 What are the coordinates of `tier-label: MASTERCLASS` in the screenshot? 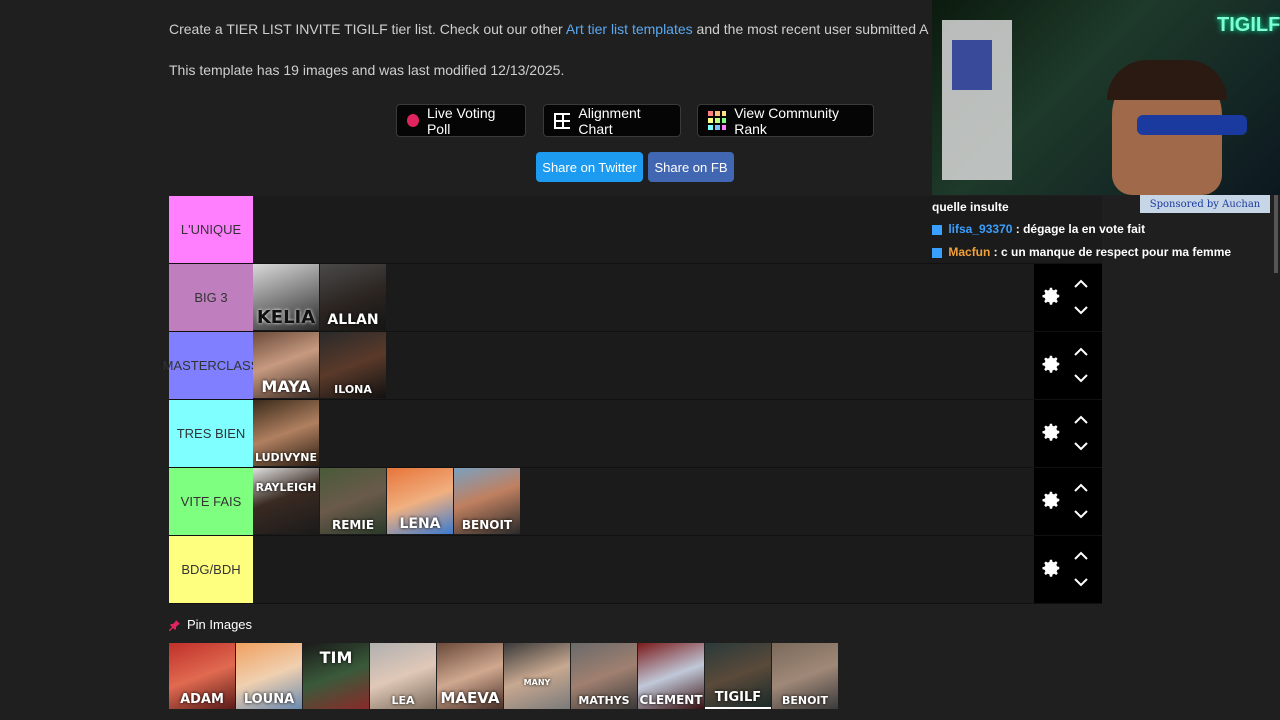 It's located at (211, 365).